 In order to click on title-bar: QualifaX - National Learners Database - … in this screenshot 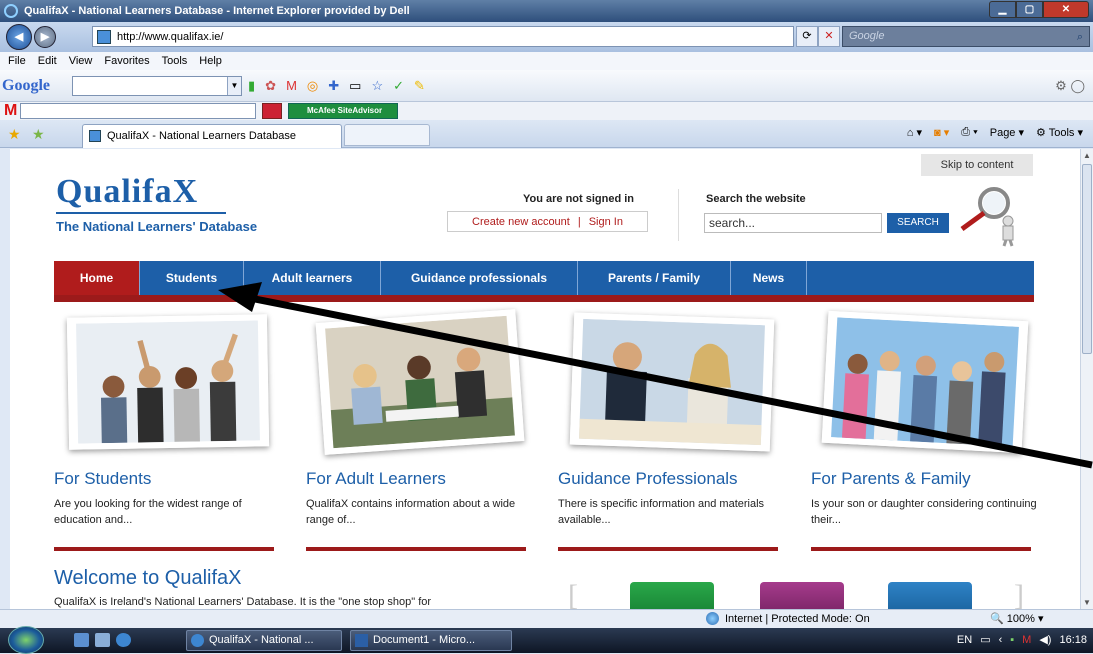, I will do `click(546, 11)`.